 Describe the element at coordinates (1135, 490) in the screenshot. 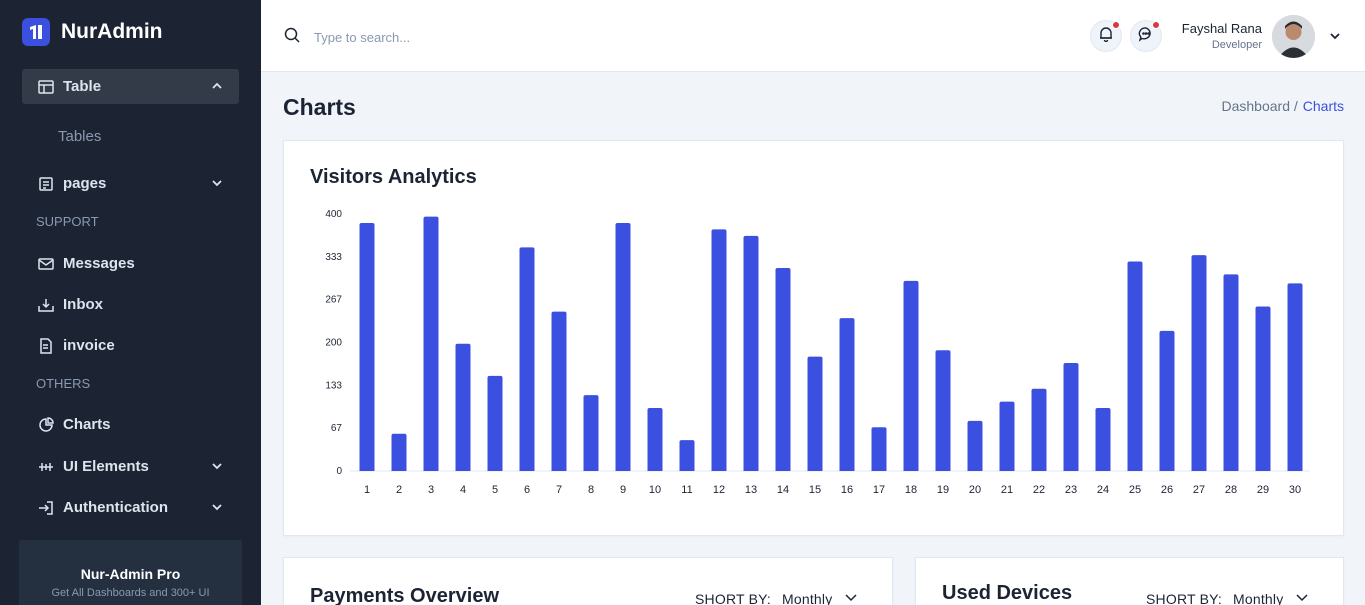

I see `x-tick-label: 25` at that location.